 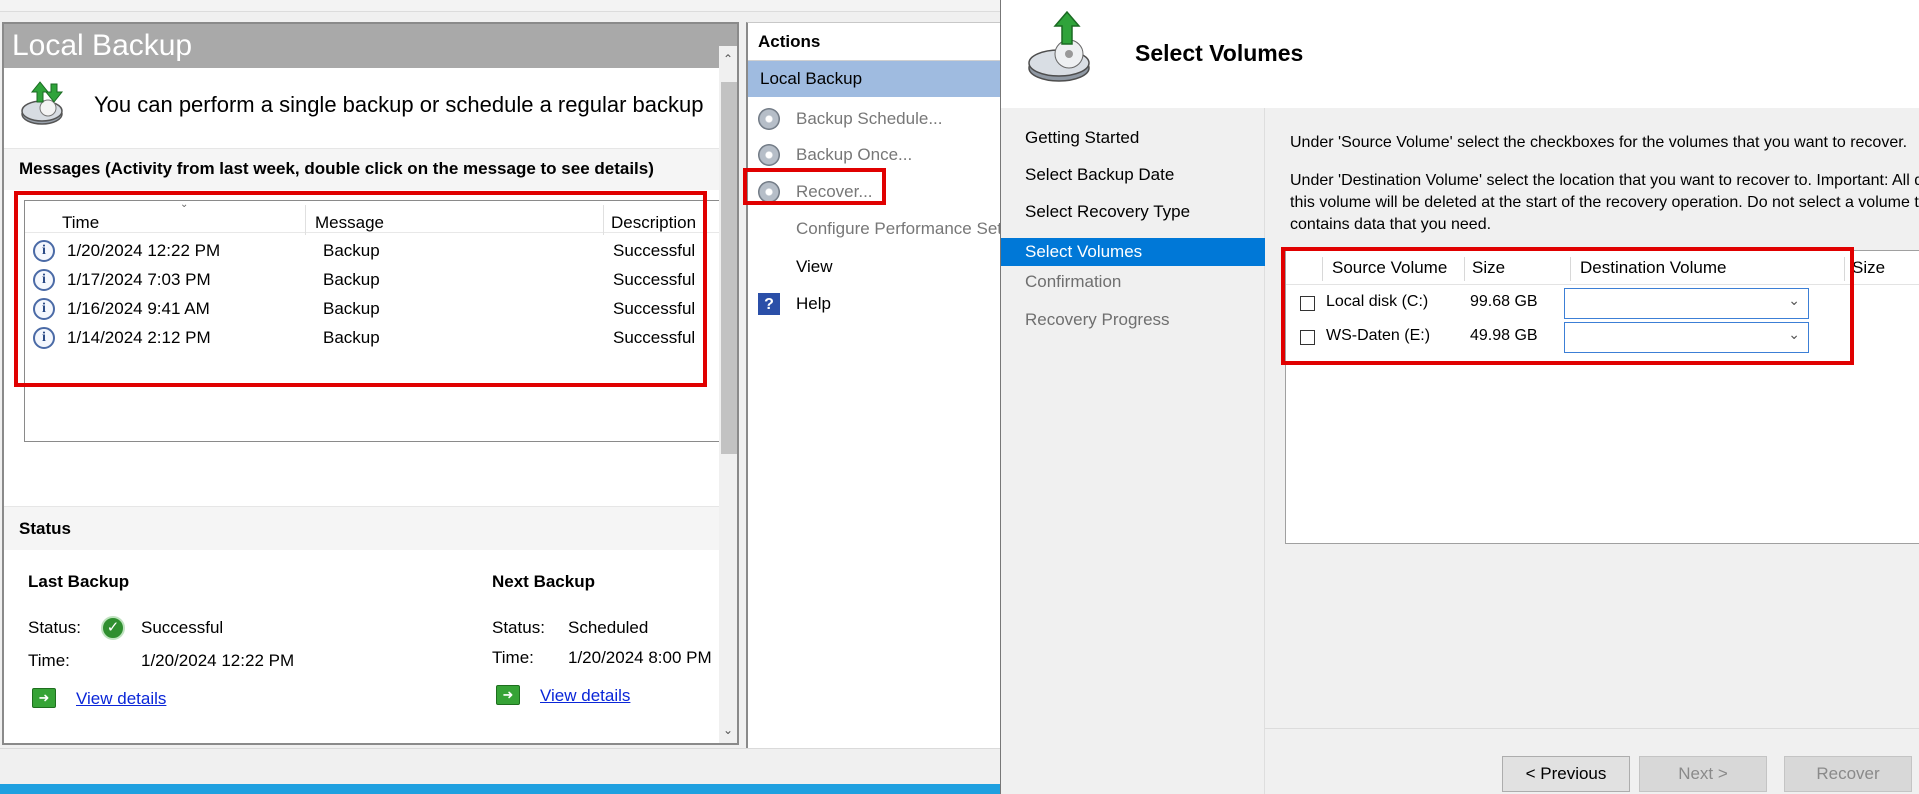 What do you see at coordinates (875, 304) in the screenshot?
I see `action-help: ? Help` at bounding box center [875, 304].